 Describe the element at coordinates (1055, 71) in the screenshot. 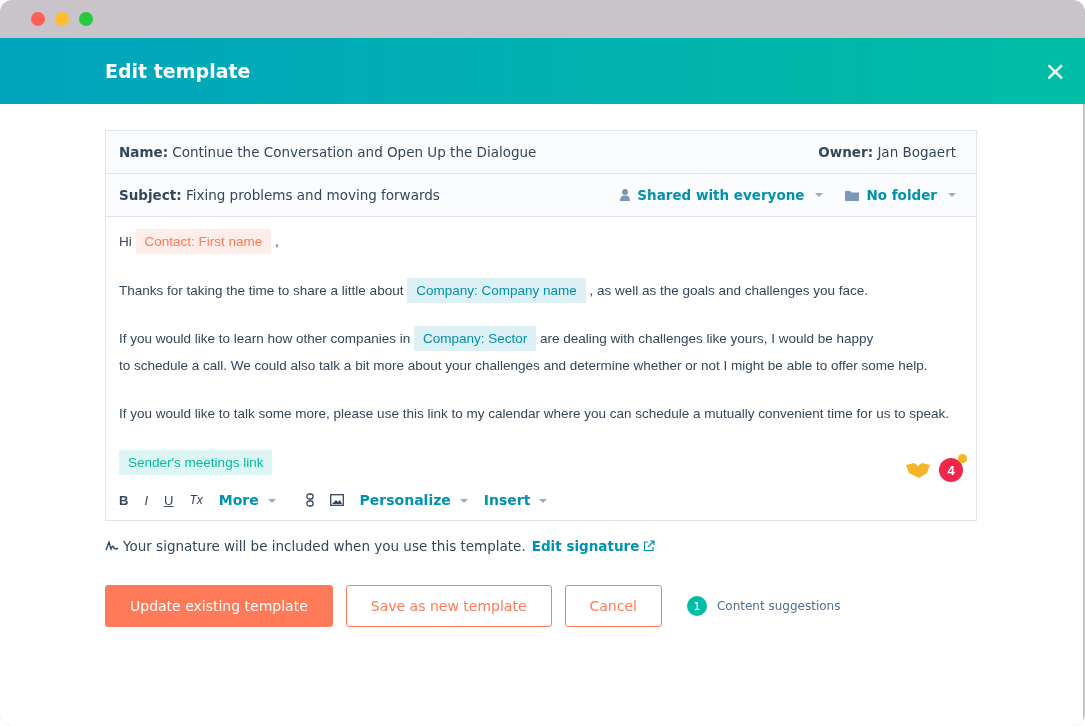

I see `close-button: ×` at that location.